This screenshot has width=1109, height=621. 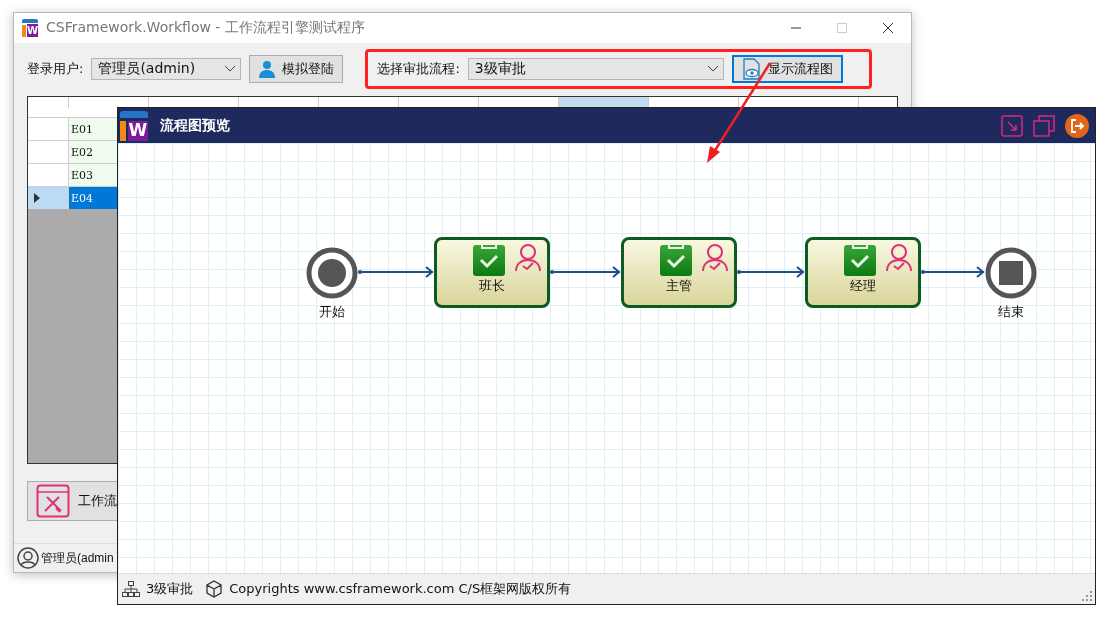 What do you see at coordinates (37, 198) in the screenshot?
I see `row-pointer-icon` at bounding box center [37, 198].